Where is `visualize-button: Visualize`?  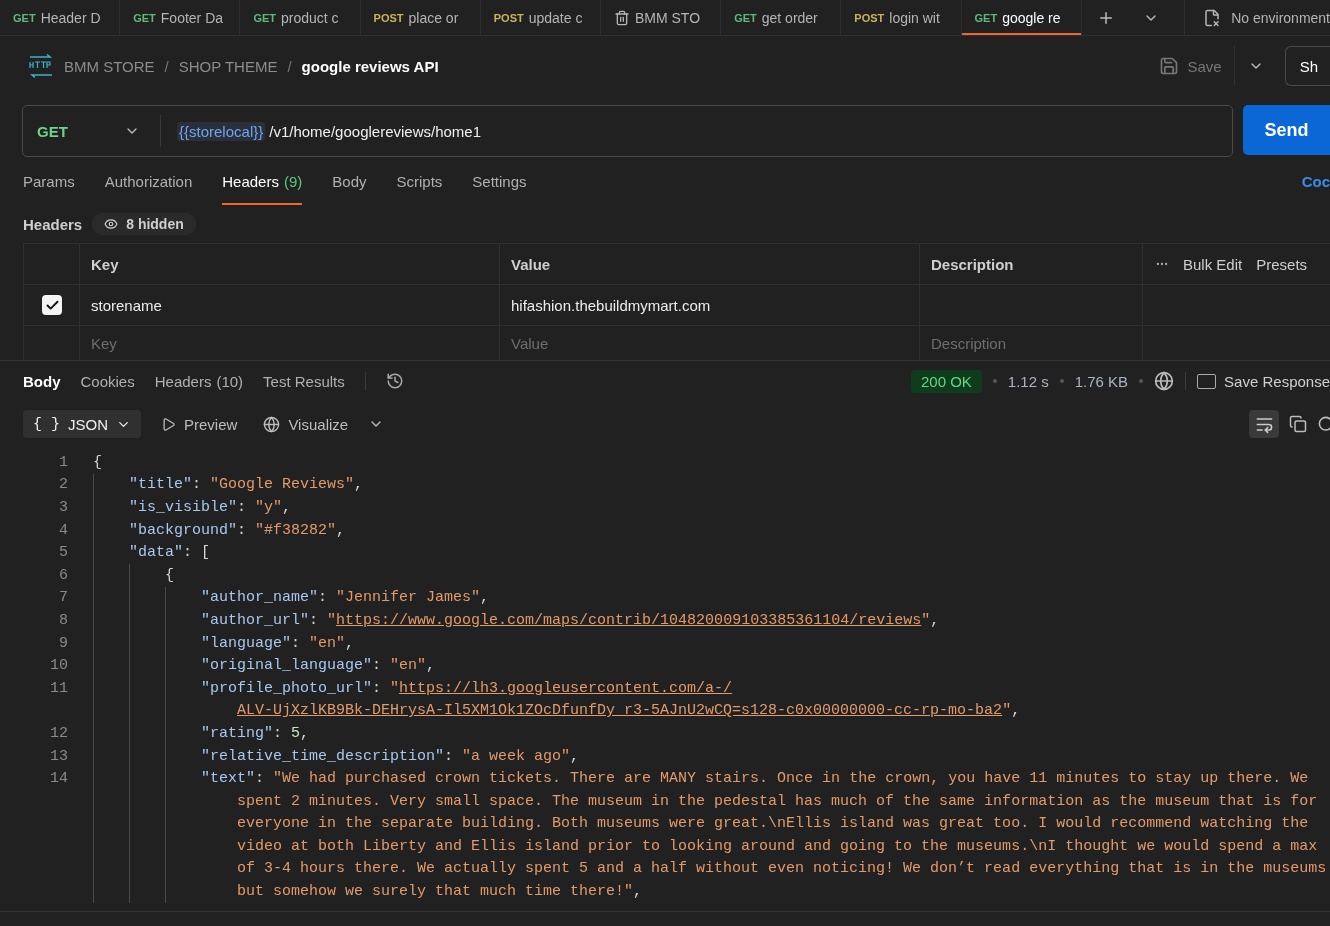 visualize-button: Visualize is located at coordinates (306, 424).